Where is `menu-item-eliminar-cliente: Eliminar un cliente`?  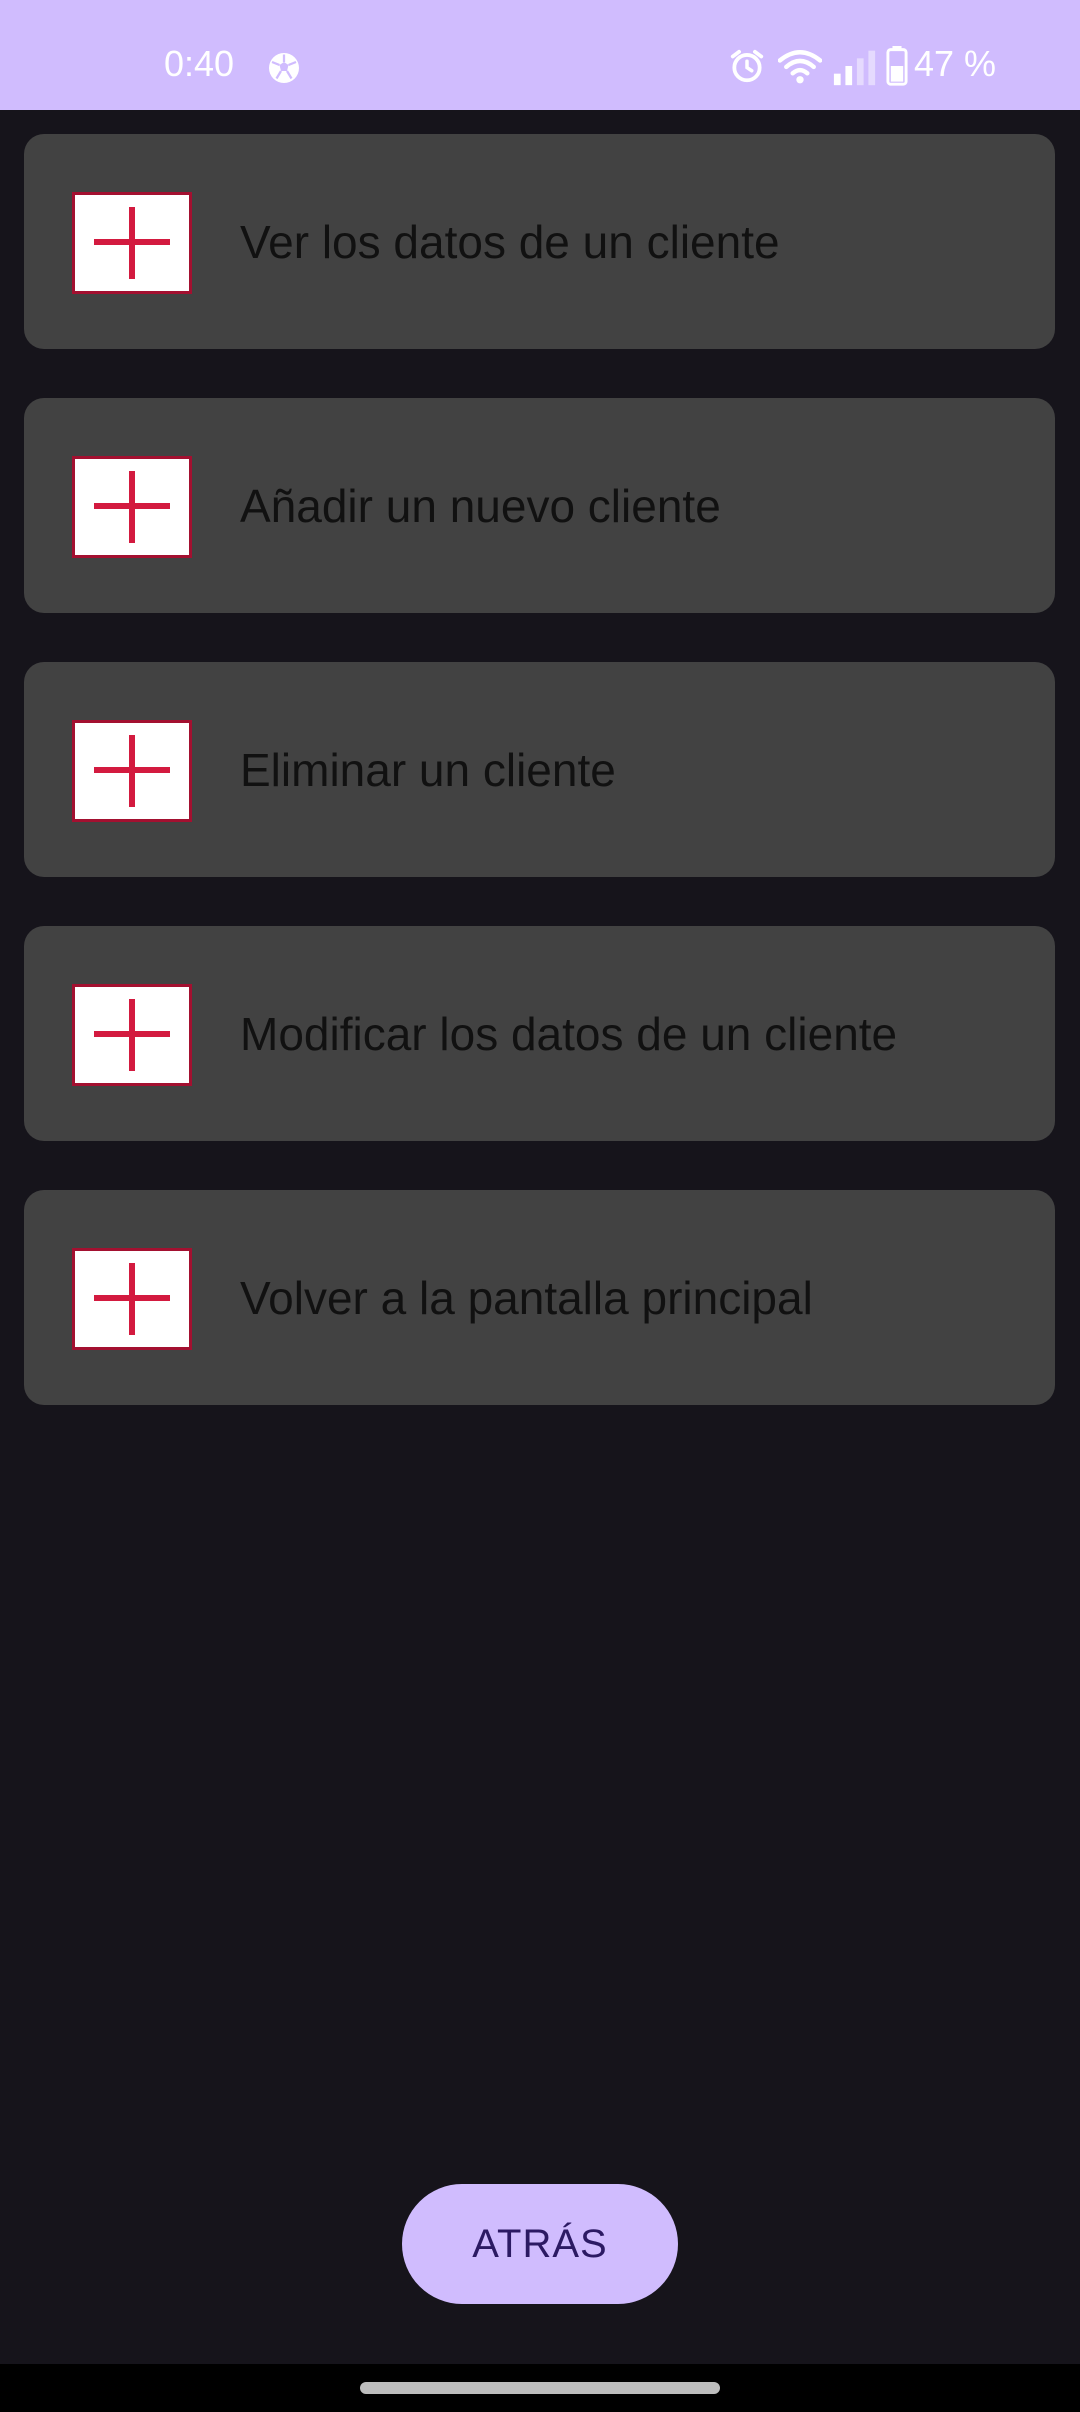 menu-item-eliminar-cliente: Eliminar un cliente is located at coordinates (539, 769).